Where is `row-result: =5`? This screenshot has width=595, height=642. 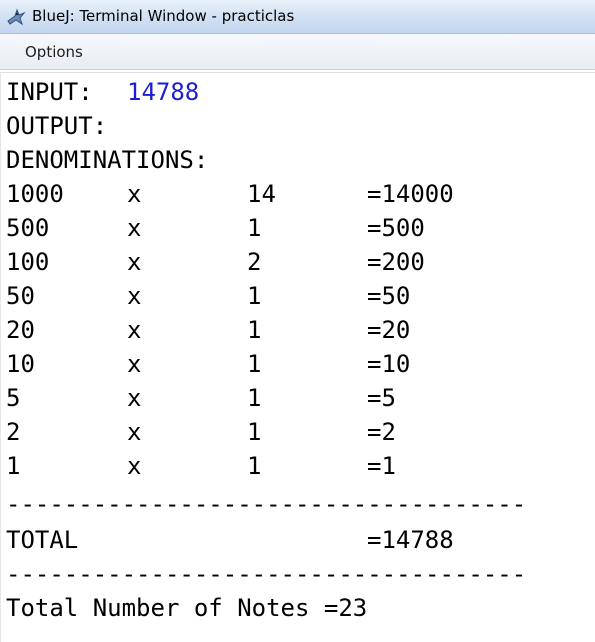
row-result: =5 is located at coordinates (381, 398).